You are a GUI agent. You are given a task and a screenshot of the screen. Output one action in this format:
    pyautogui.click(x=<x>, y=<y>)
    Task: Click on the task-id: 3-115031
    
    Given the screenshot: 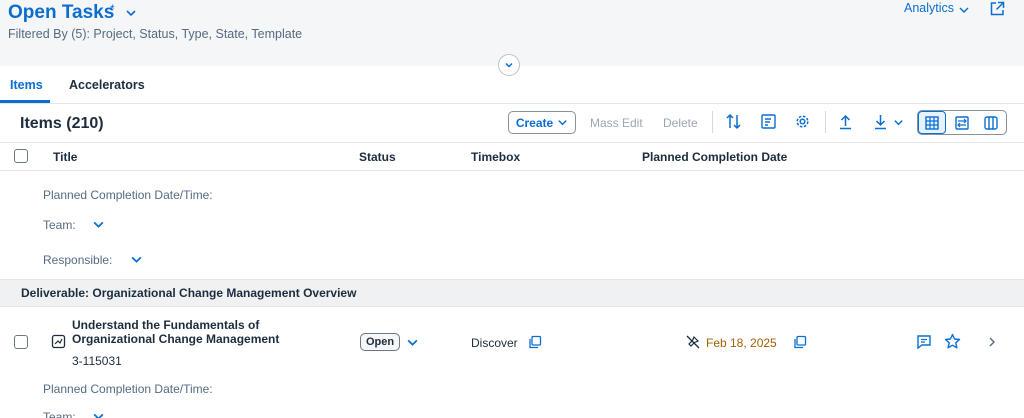 What is the action you would take?
    pyautogui.click(x=97, y=361)
    